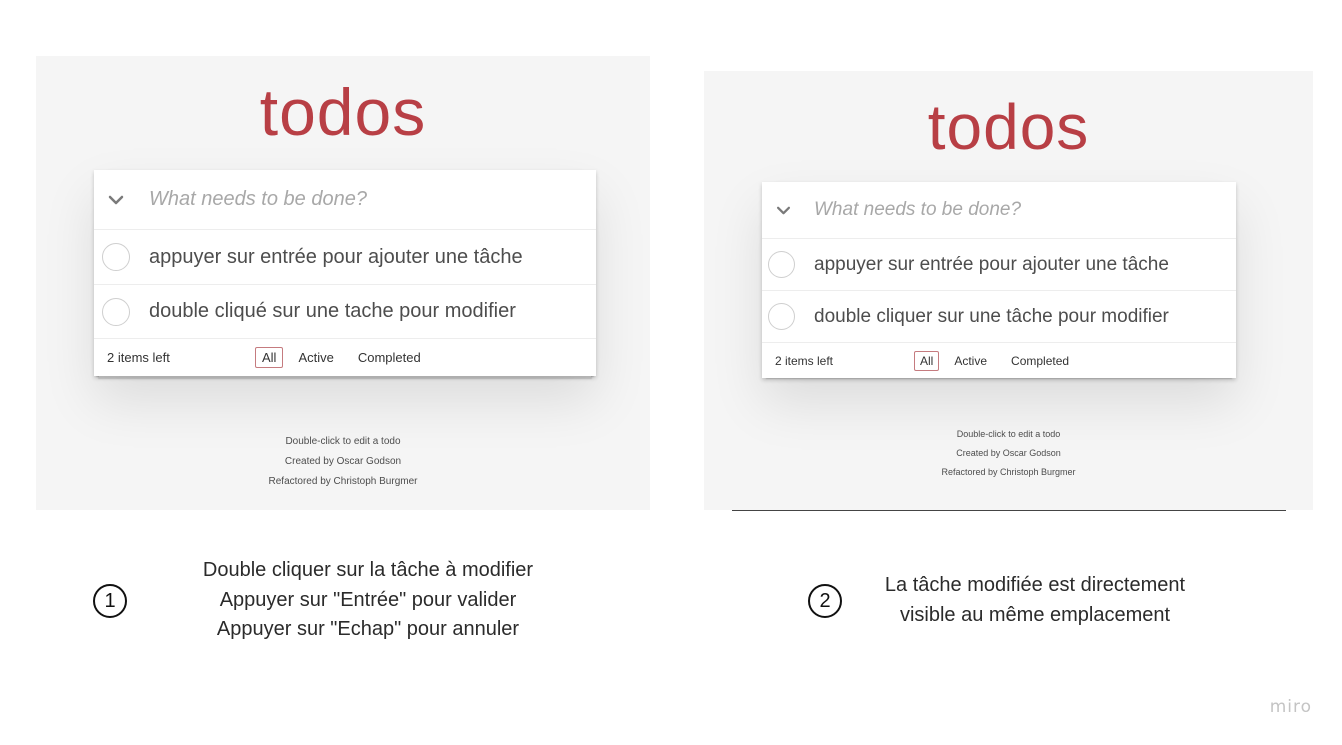 This screenshot has width=1342, height=745. What do you see at coordinates (368, 570) in the screenshot?
I see `caption-line: Double cliquer sur la tâche à modifier` at bounding box center [368, 570].